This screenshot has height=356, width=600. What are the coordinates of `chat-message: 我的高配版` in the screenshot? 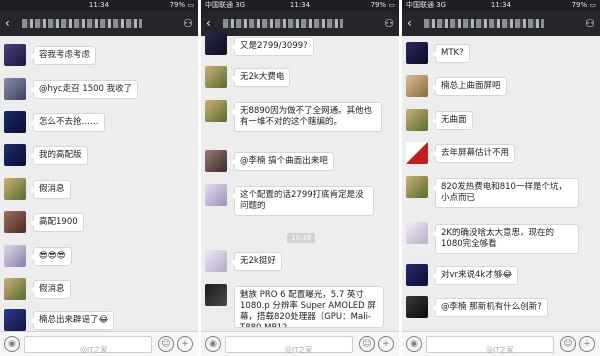 It's located at (99, 157).